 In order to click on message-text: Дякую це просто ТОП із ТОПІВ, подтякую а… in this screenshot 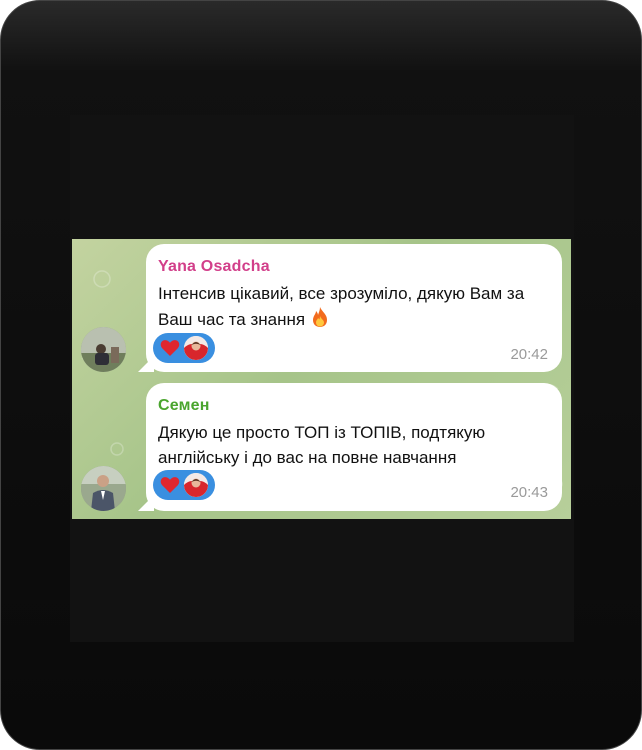, I will do `click(322, 445)`.